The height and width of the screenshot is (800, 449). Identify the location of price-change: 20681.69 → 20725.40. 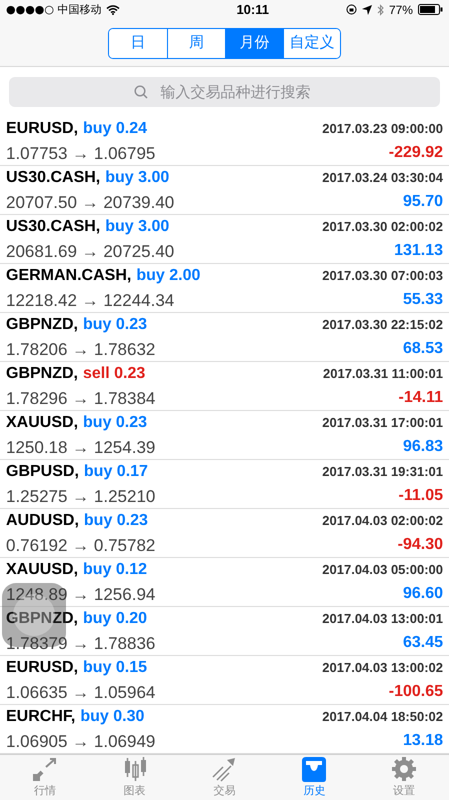
(90, 251).